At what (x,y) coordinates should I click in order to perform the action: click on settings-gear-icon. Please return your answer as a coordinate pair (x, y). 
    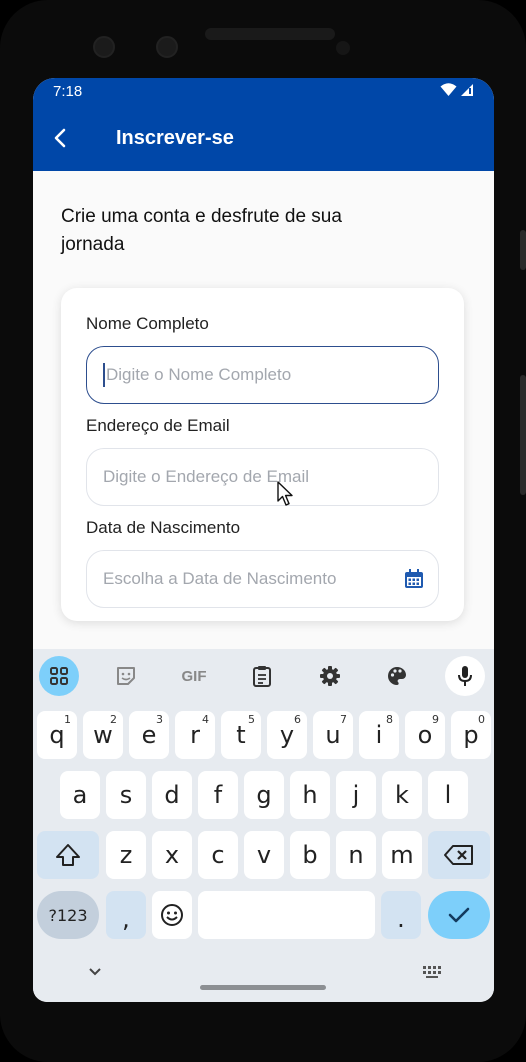
    Looking at the image, I should click on (330, 676).